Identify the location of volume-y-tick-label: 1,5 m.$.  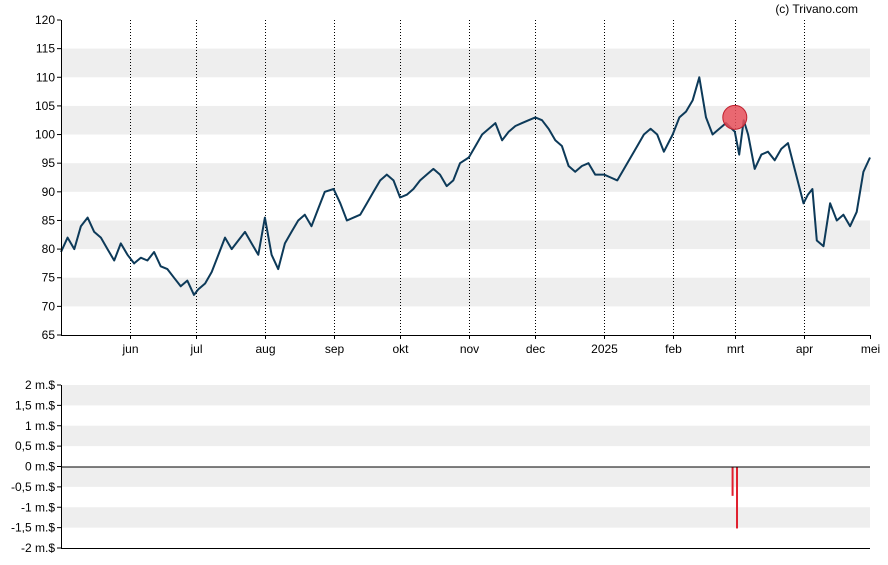
(35, 405).